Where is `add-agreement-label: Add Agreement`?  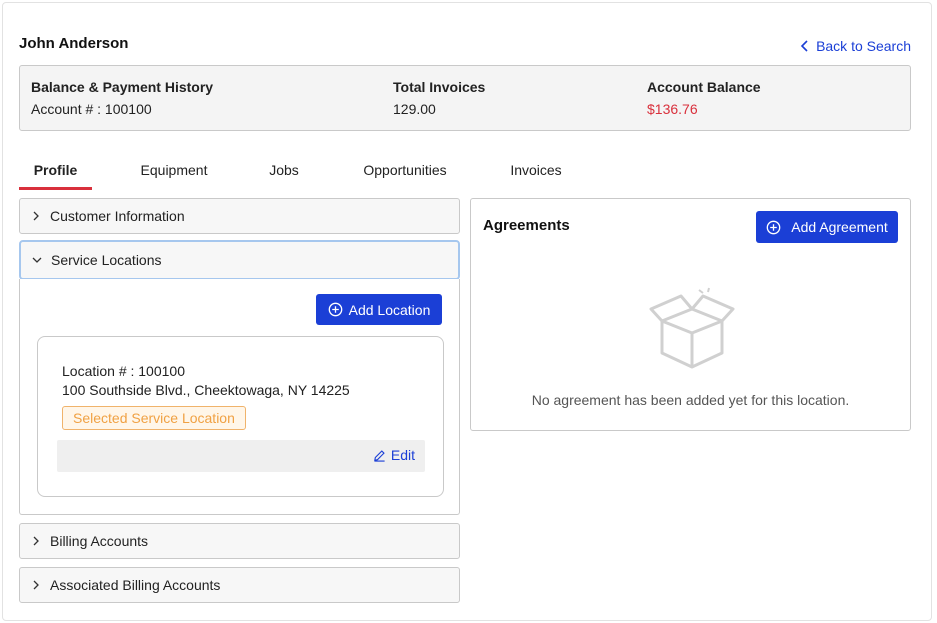
add-agreement-label: Add Agreement is located at coordinates (839, 227).